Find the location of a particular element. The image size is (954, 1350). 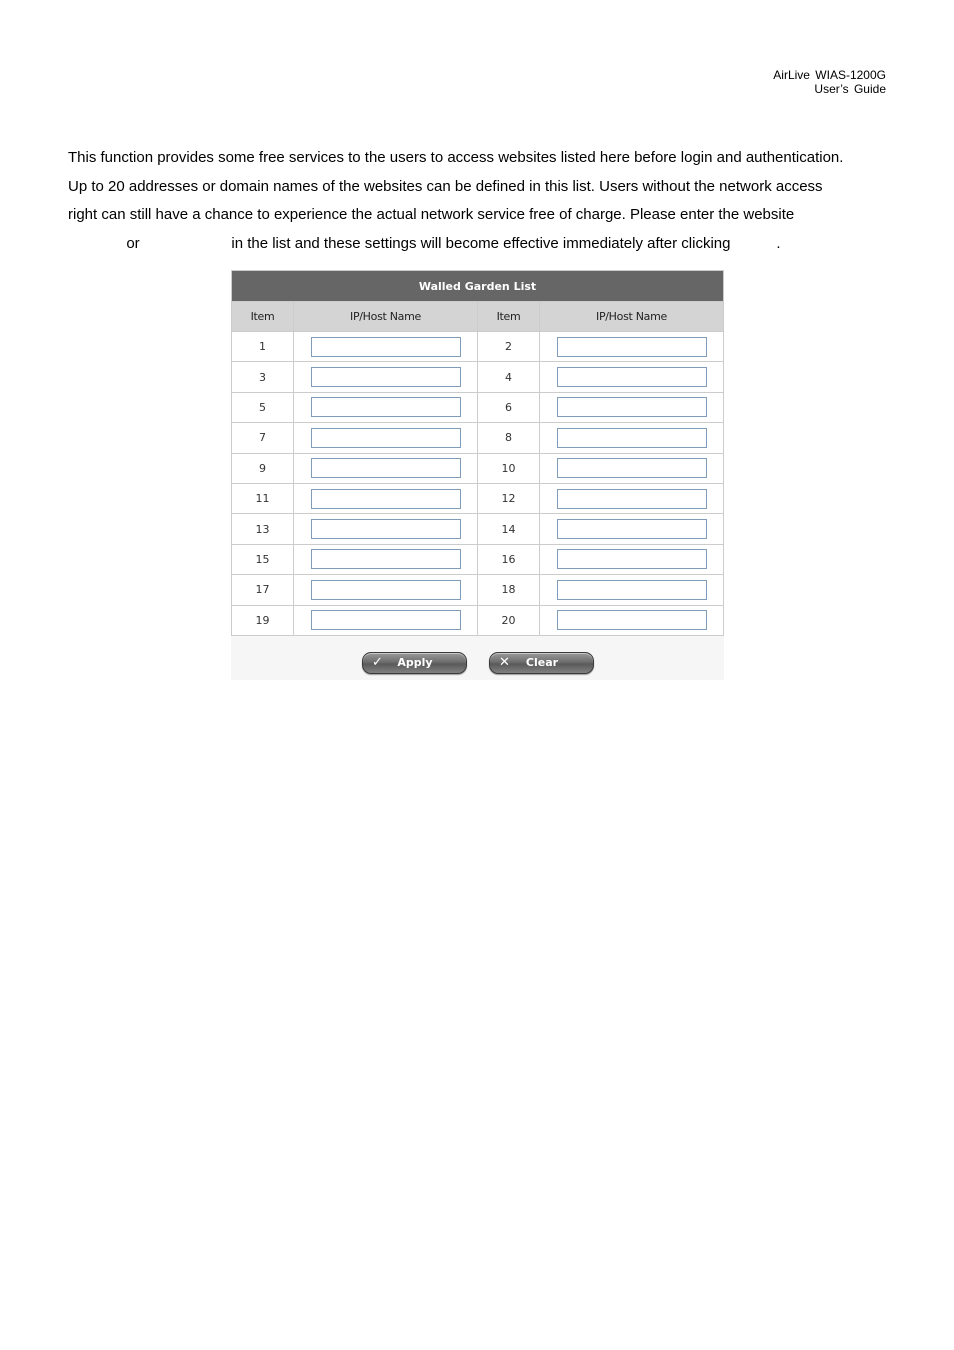

item-number: 12 is located at coordinates (508, 498).